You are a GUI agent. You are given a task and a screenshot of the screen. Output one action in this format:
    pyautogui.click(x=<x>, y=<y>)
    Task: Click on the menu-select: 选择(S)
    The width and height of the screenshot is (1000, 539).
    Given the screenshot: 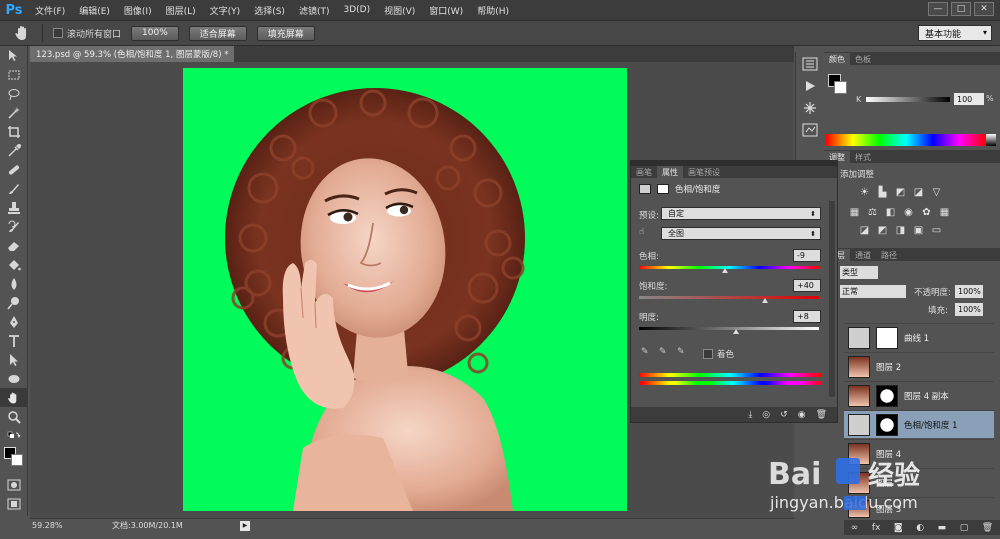 What is the action you would take?
    pyautogui.click(x=269, y=10)
    